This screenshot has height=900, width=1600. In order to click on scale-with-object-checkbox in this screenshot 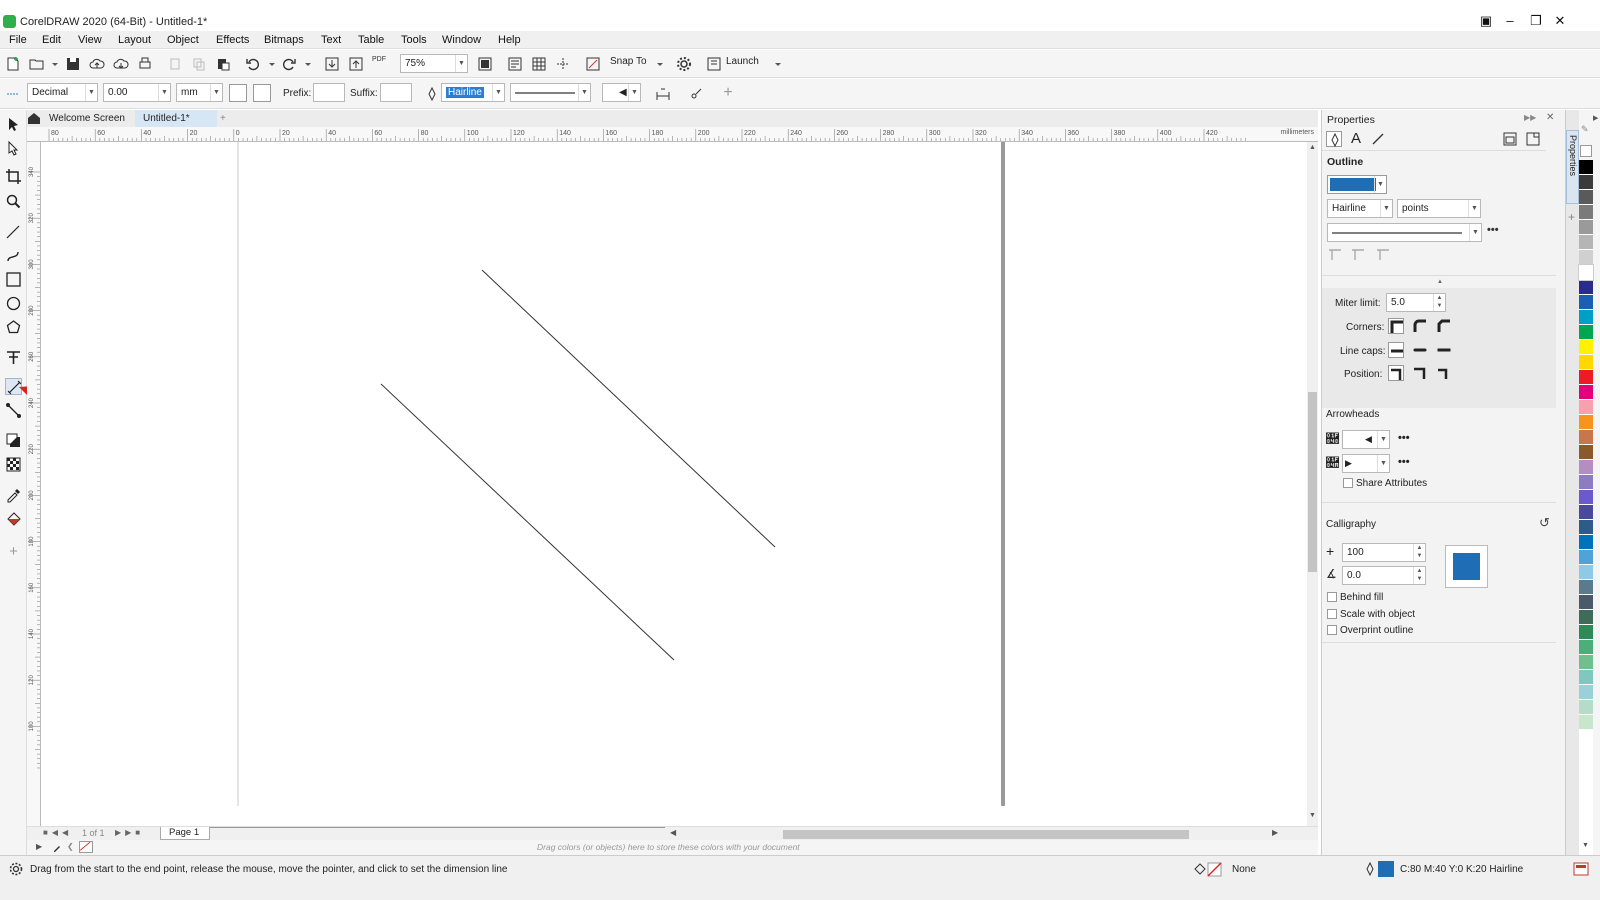, I will do `click(1332, 614)`.